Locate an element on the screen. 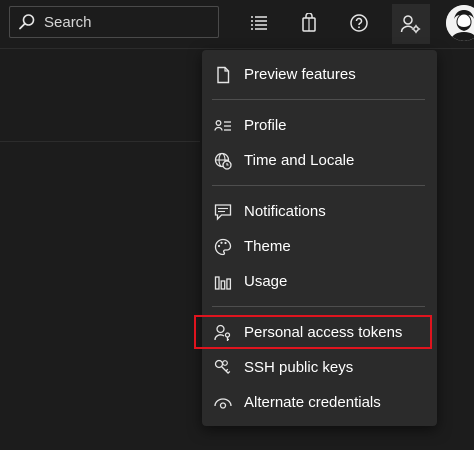 This screenshot has height=450, width=474. palette-icon is located at coordinates (223, 247).